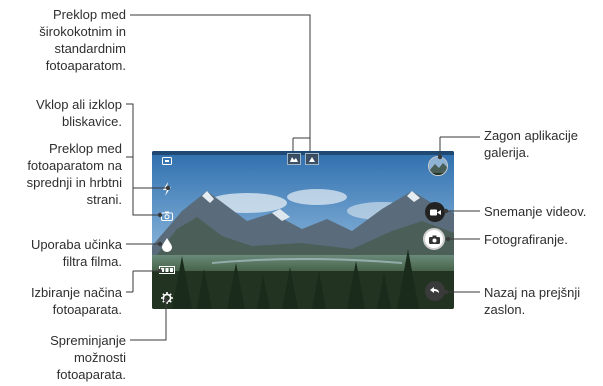  Describe the element at coordinates (167, 270) in the screenshot. I see `mode-icon` at that location.